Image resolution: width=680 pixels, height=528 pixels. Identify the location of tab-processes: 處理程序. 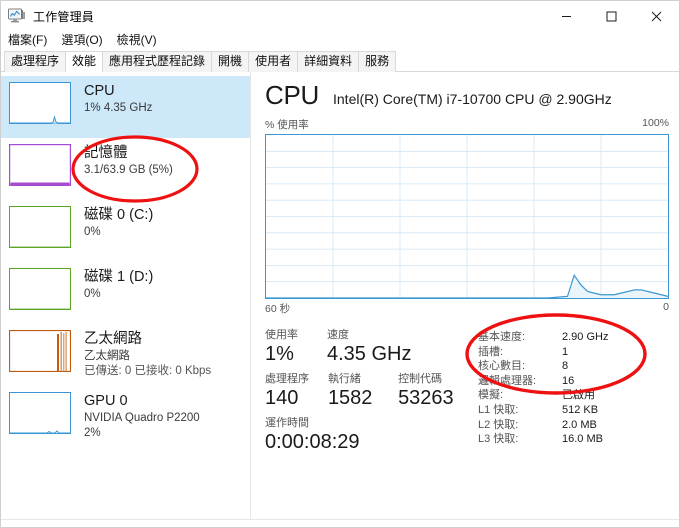
(35, 61).